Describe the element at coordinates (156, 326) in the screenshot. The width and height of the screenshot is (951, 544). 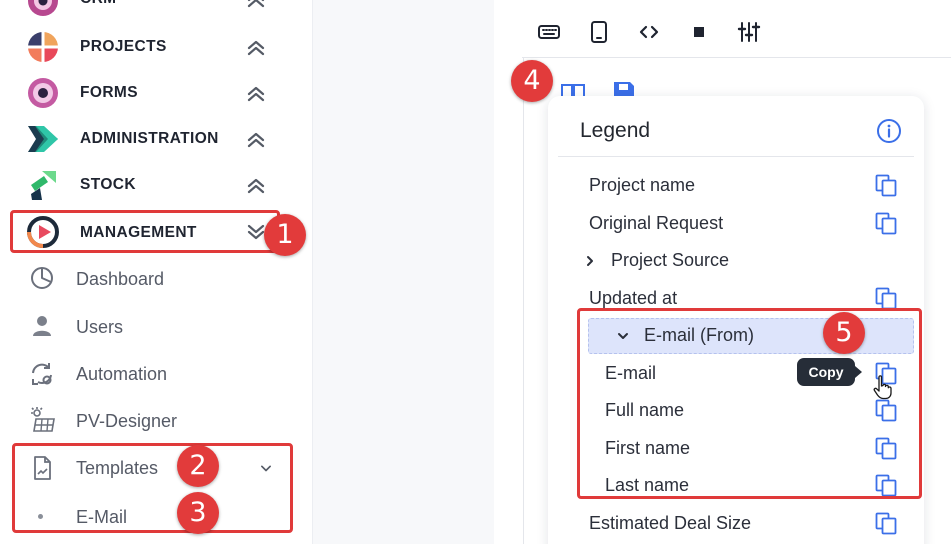
I see `sidebar-item-users: Users` at that location.